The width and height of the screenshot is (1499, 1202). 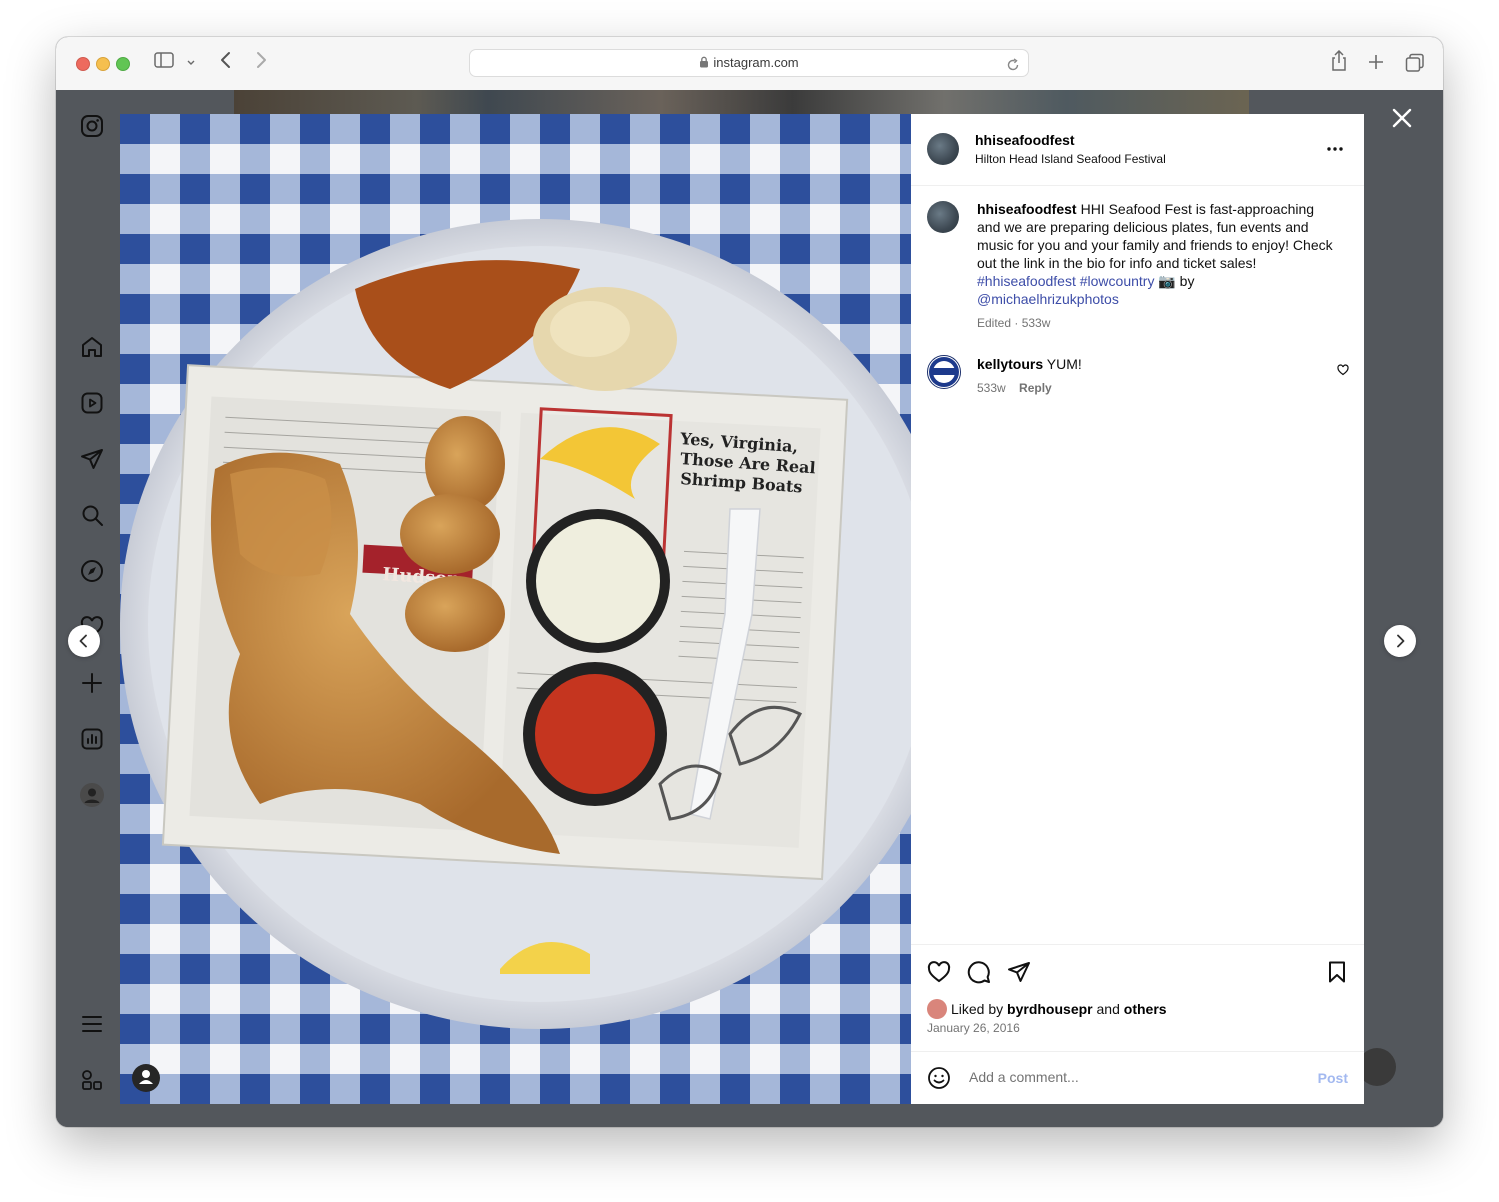 What do you see at coordinates (1402, 118) in the screenshot?
I see `close-modal-icon` at bounding box center [1402, 118].